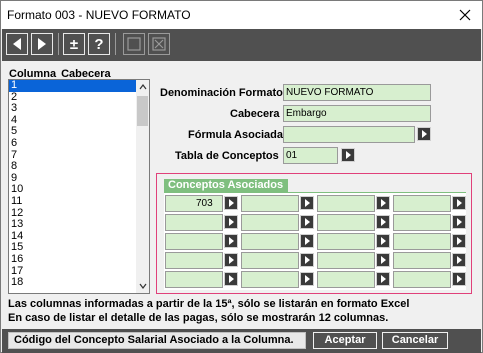  I want to click on formula-field, so click(349, 134).